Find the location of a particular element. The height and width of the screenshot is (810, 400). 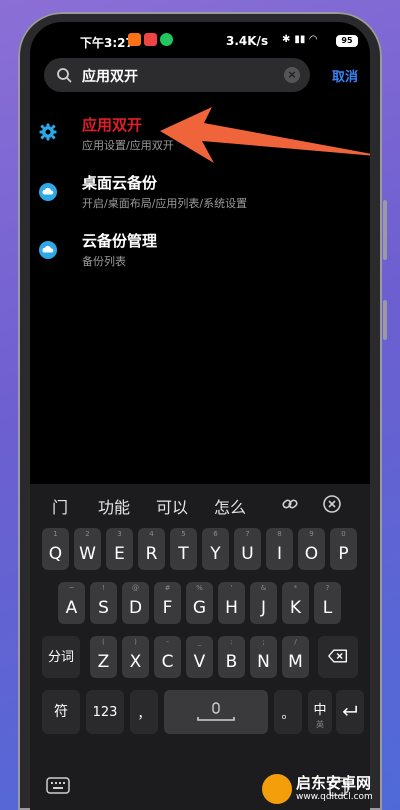

key-s: ! S is located at coordinates (103, 603).